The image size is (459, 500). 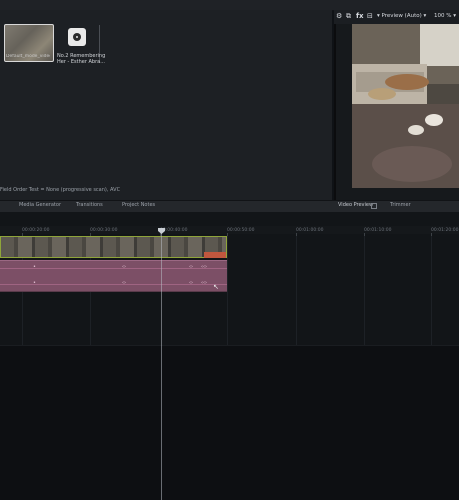 What do you see at coordinates (161, 364) in the screenshot?
I see `playhead-line` at bounding box center [161, 364].